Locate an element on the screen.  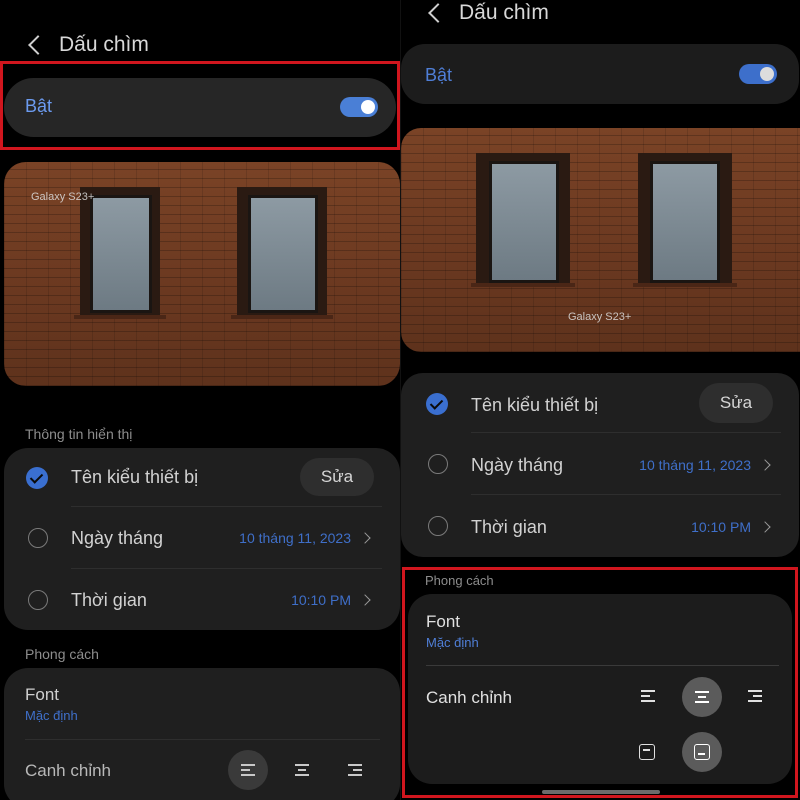
watermark-toggle is located at coordinates (758, 74).